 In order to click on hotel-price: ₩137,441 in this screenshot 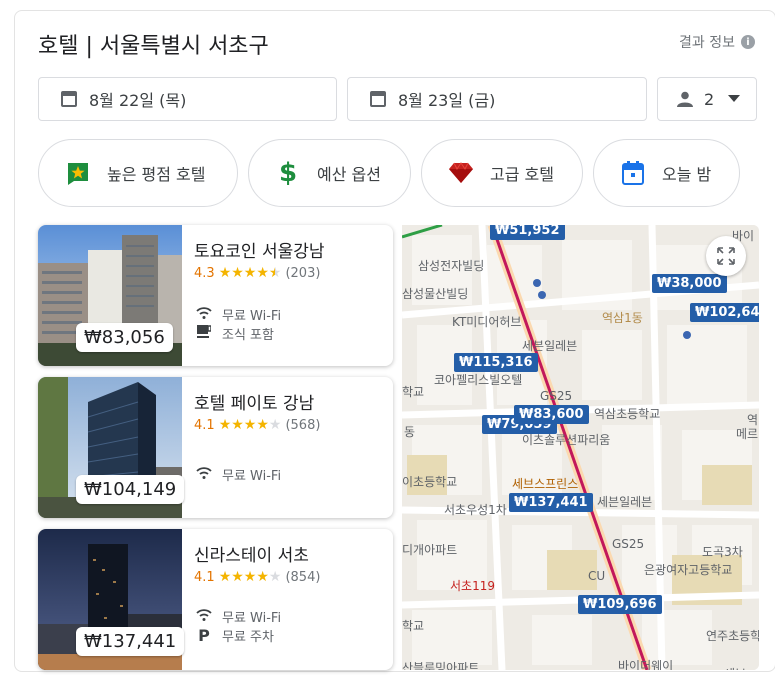, I will do `click(130, 641)`.